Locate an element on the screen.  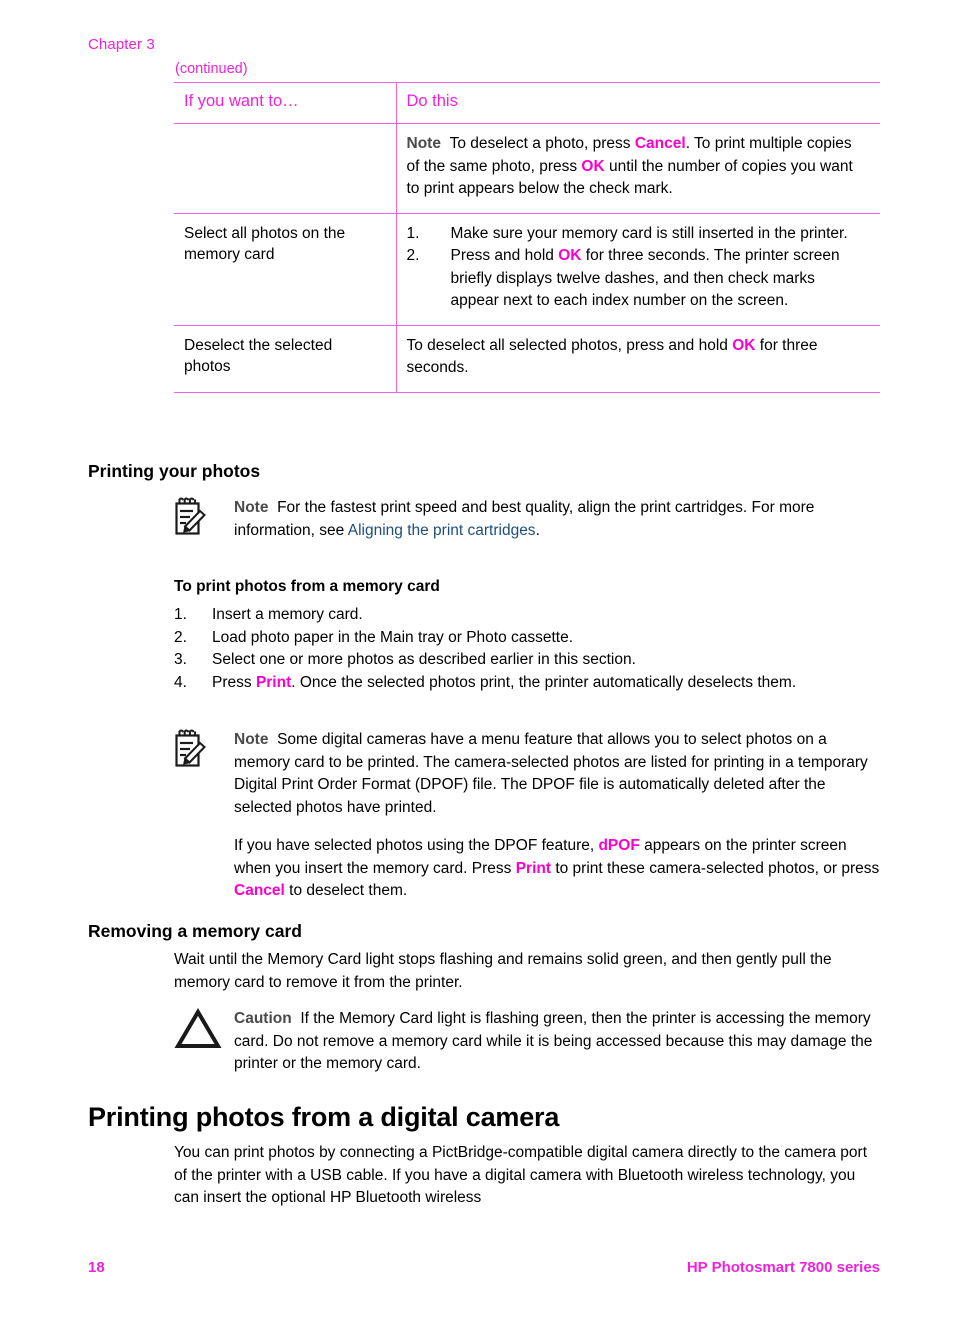
dpof-text-d: to deselect them. is located at coordinates (346, 890).